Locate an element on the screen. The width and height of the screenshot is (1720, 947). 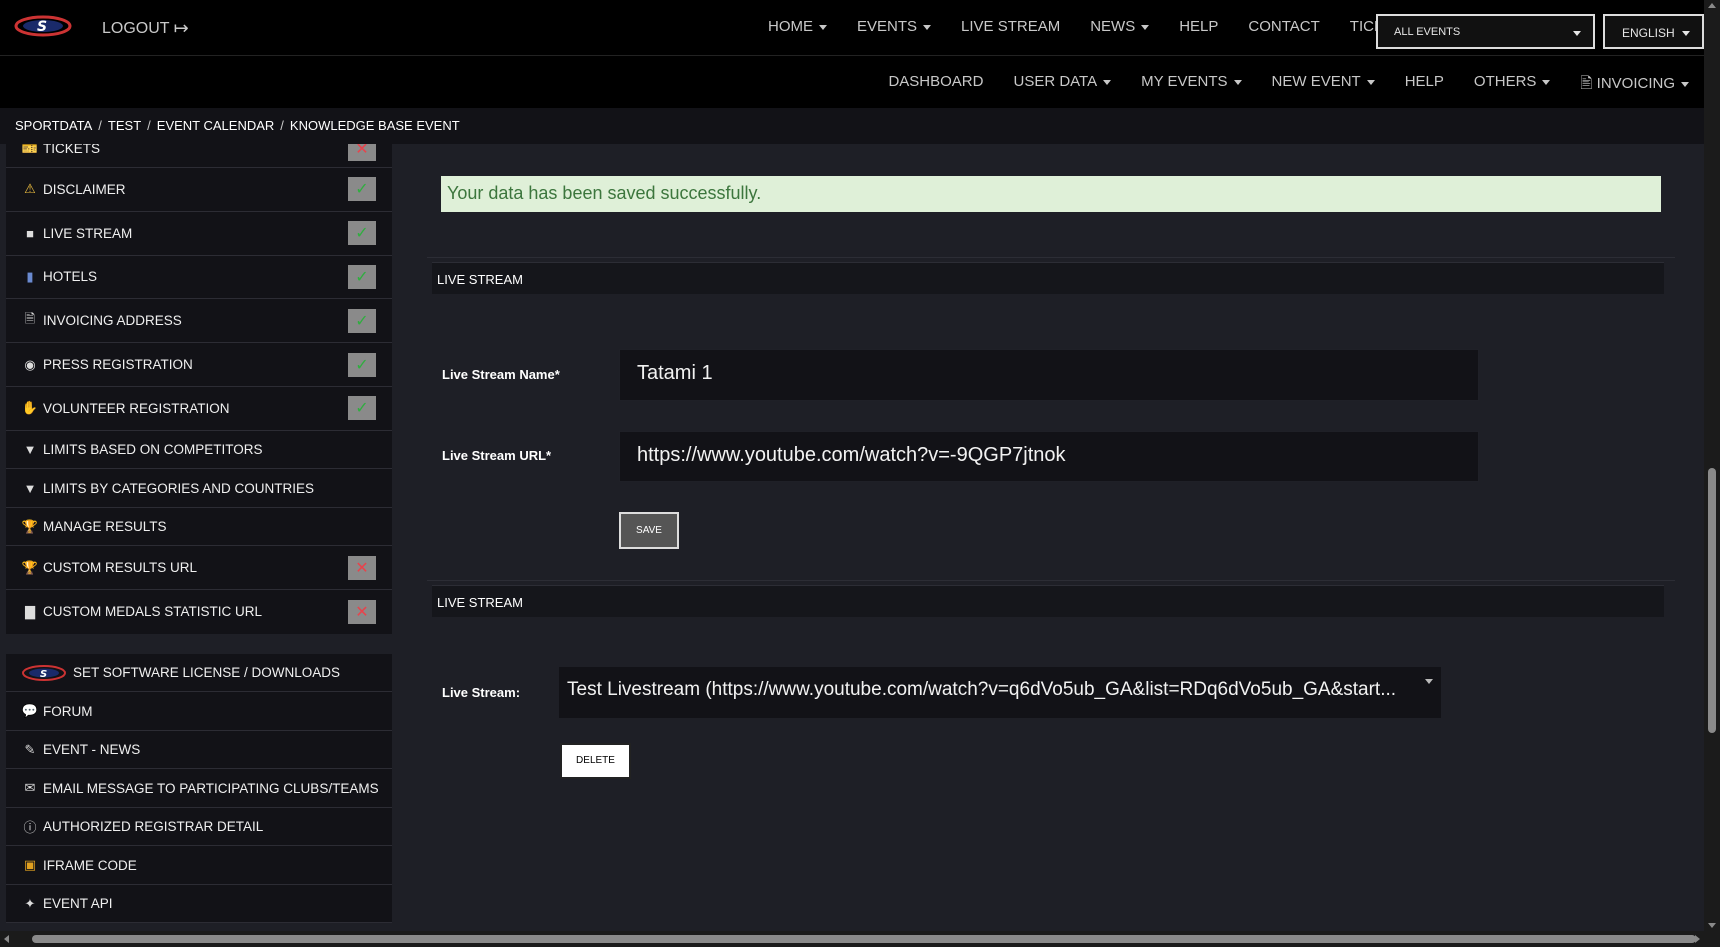
scroll-left-icon is located at coordinates (6, 939).